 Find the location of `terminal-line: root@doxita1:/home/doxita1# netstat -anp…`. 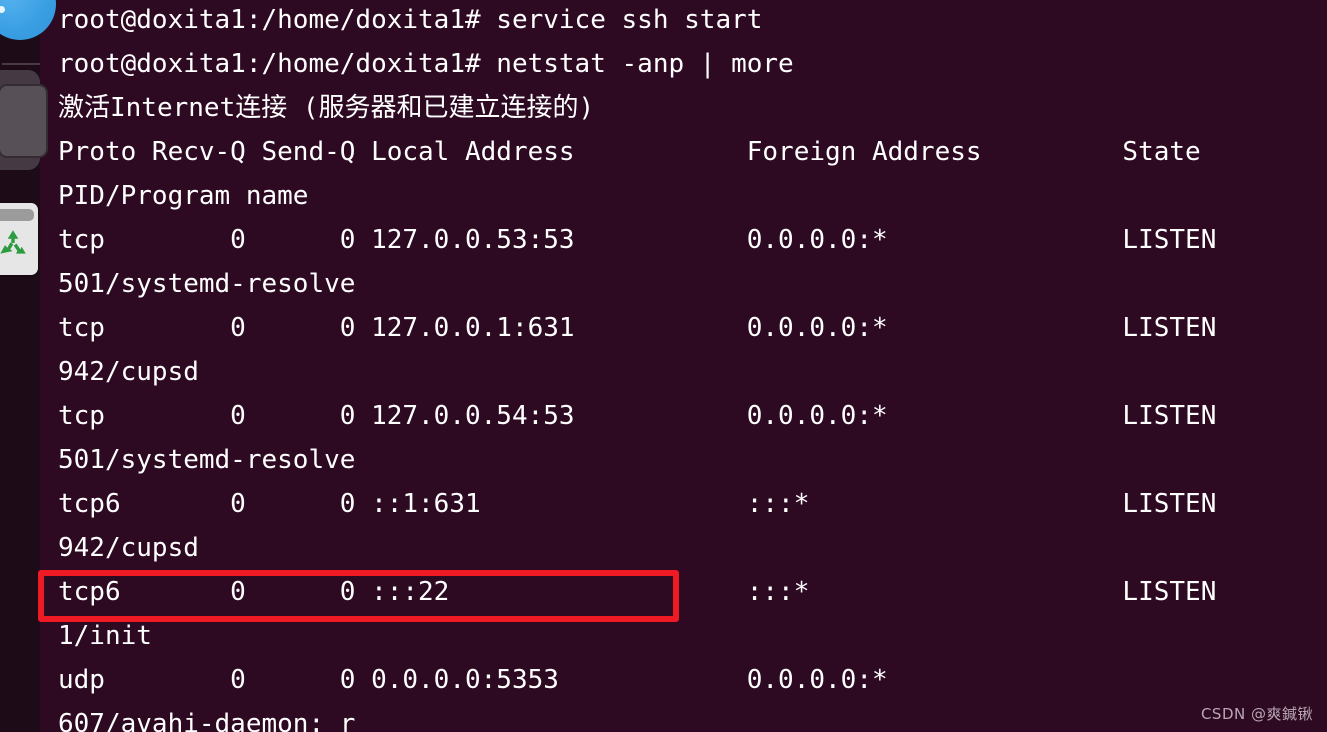

terminal-line: root@doxita1:/home/doxita1# netstat -anp… is located at coordinates (426, 64).